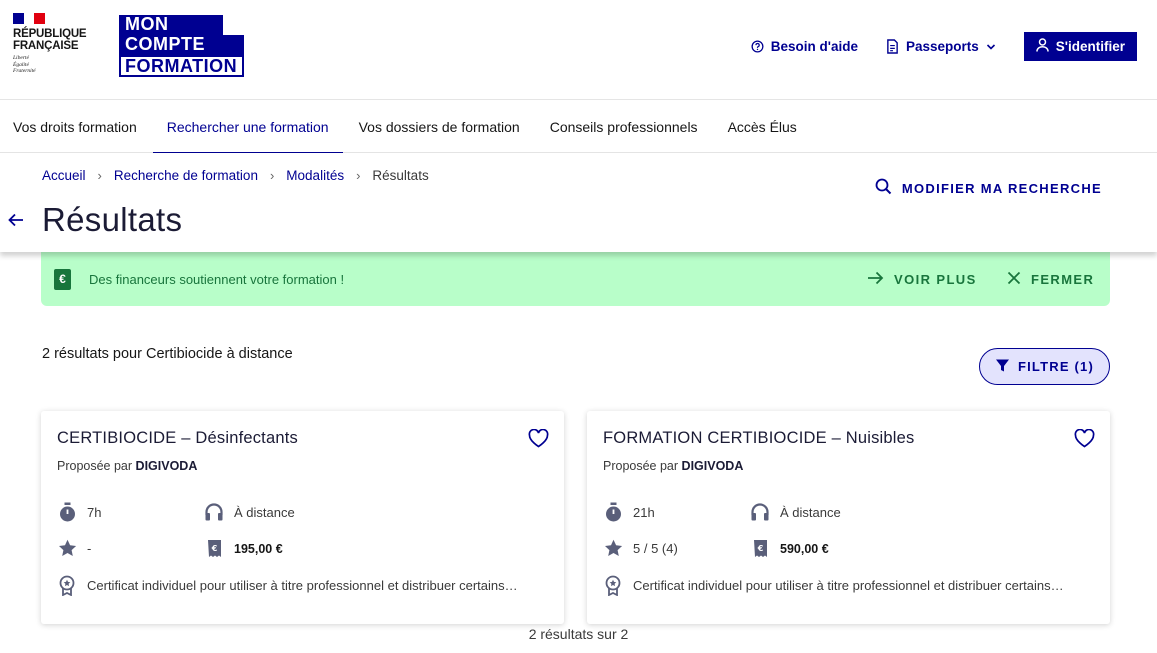 The height and width of the screenshot is (653, 1157). What do you see at coordinates (624, 126) in the screenshot?
I see `nav-item-conseils: Conseils professionnels` at bounding box center [624, 126].